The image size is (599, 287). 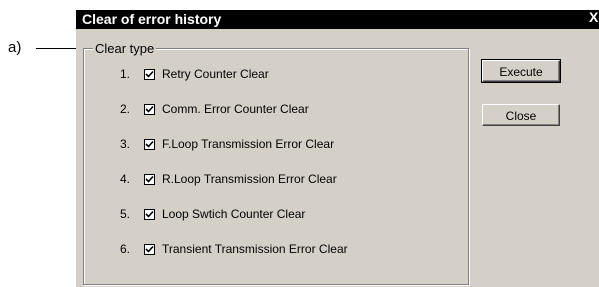 I want to click on item-number: 2., so click(x=125, y=109).